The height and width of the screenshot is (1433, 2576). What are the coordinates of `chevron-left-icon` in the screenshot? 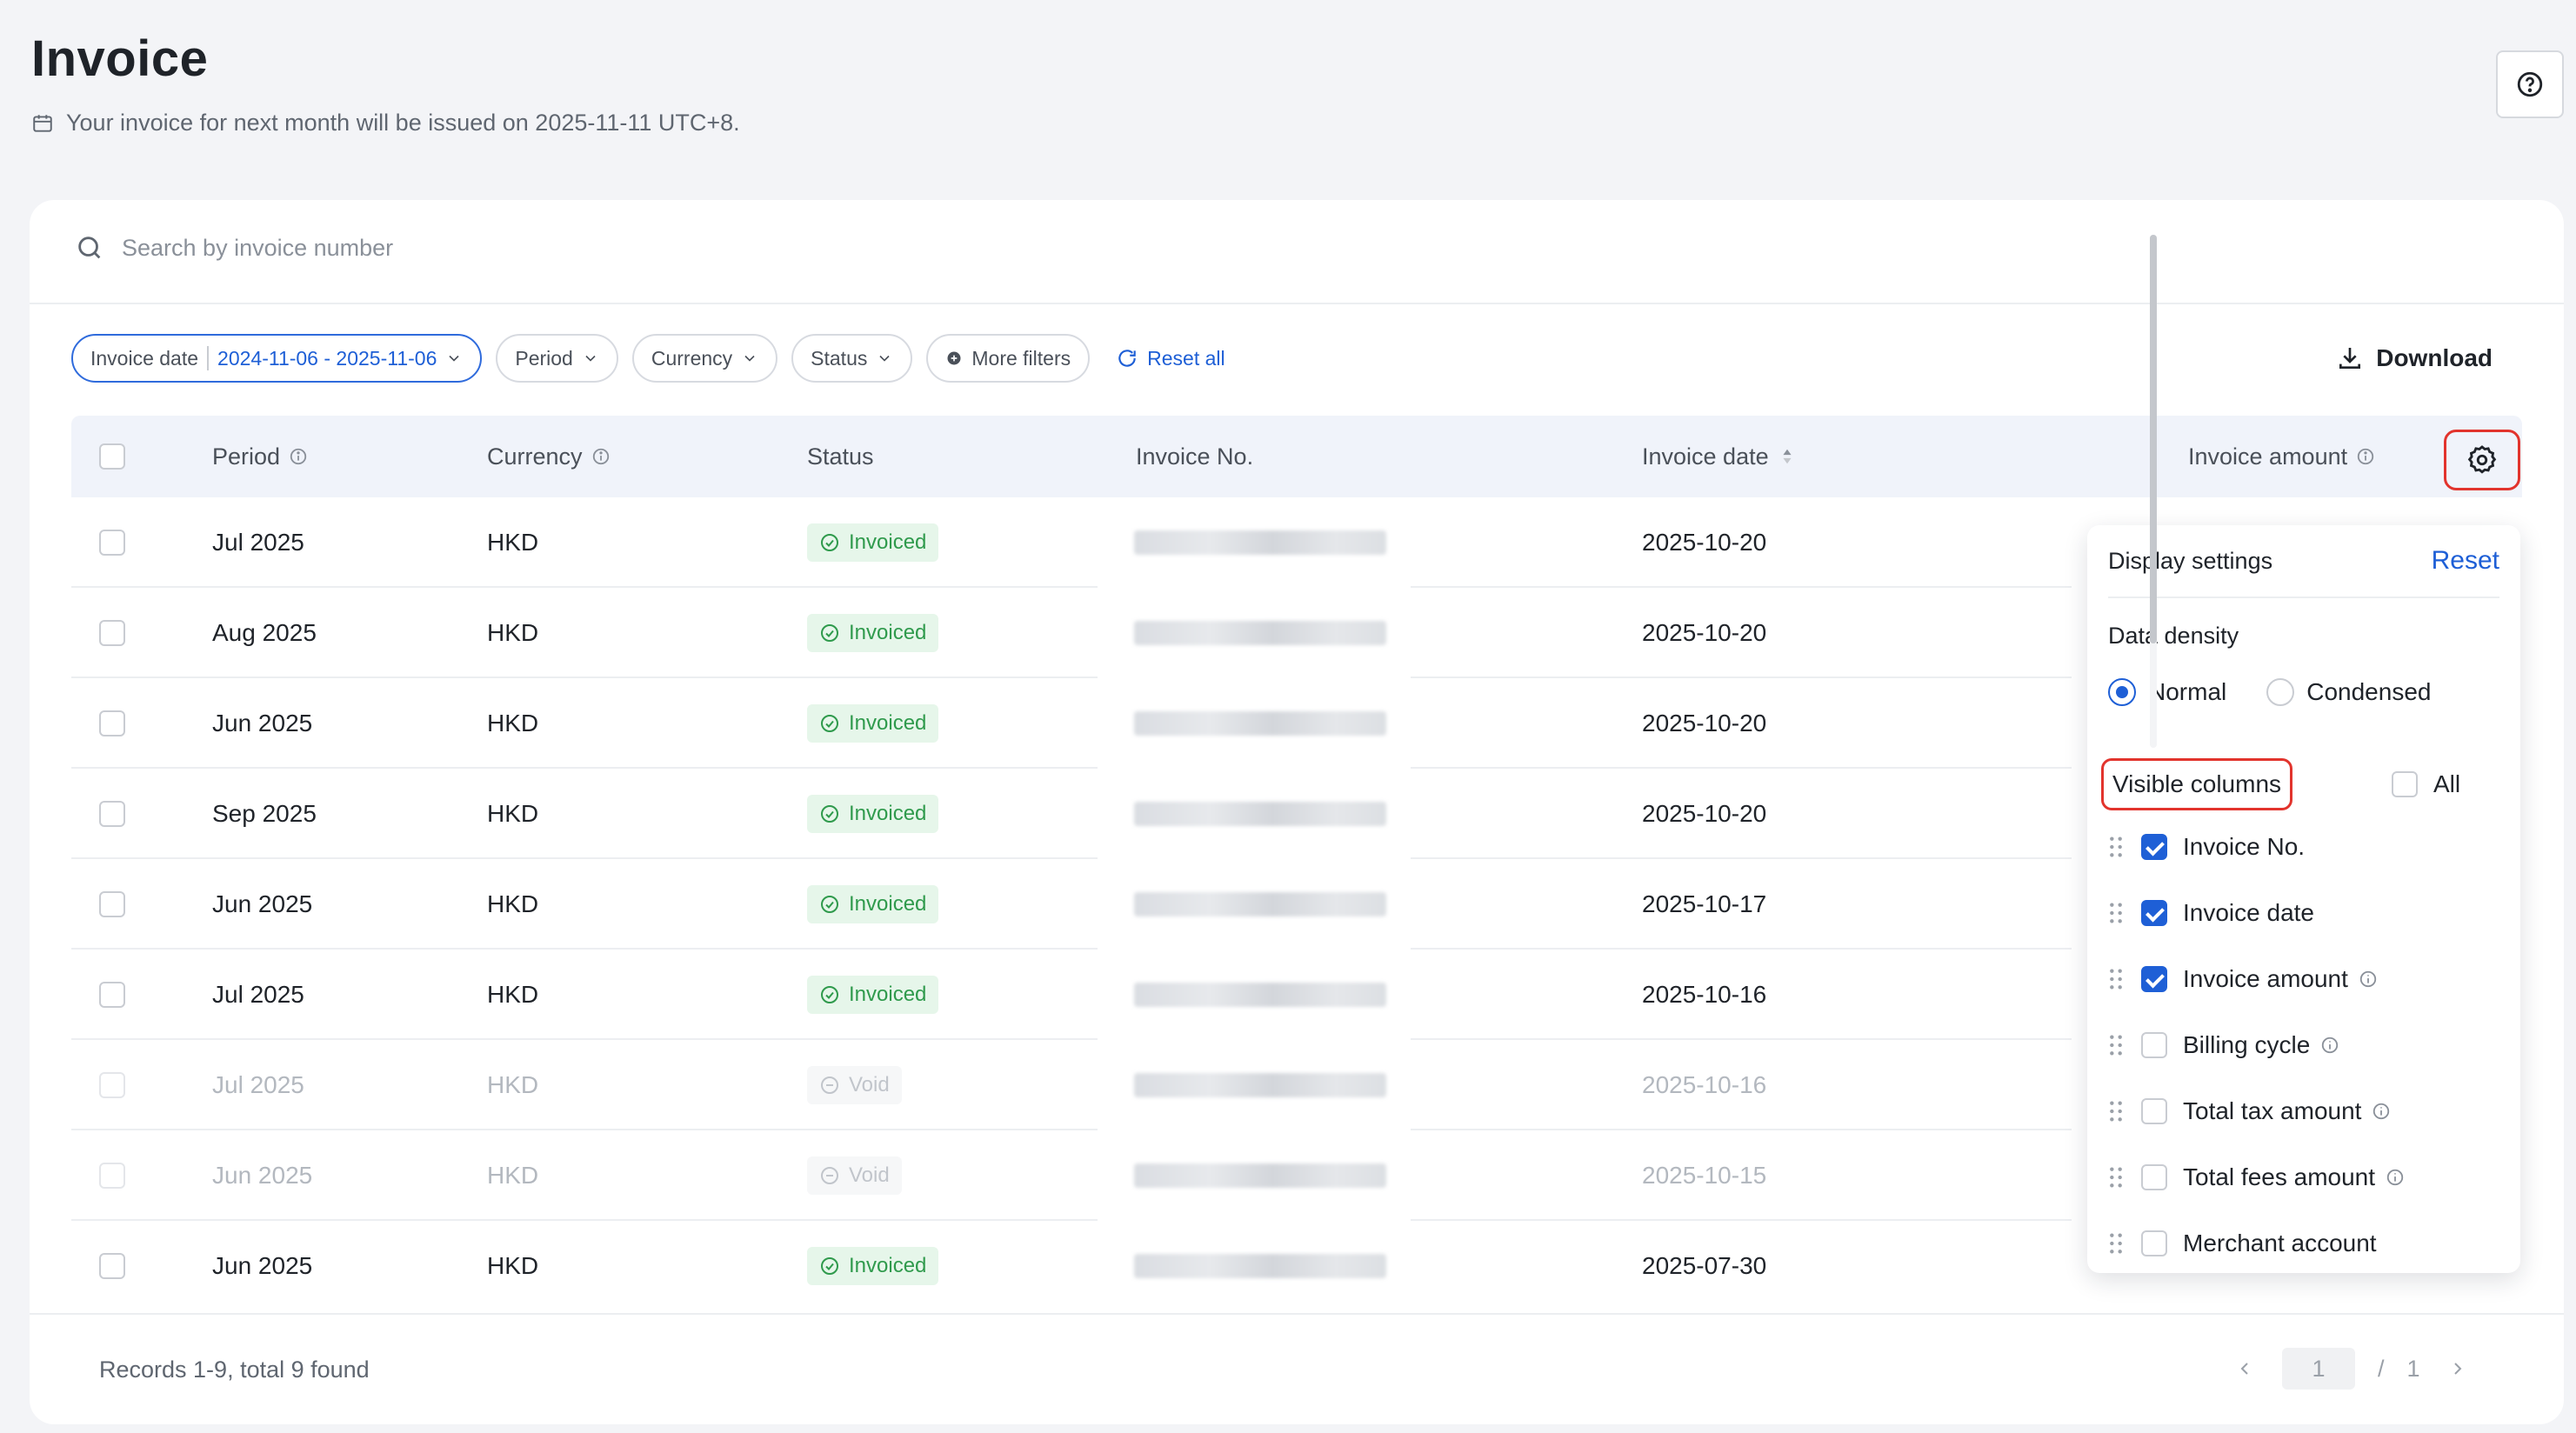 It's located at (2244, 1369).